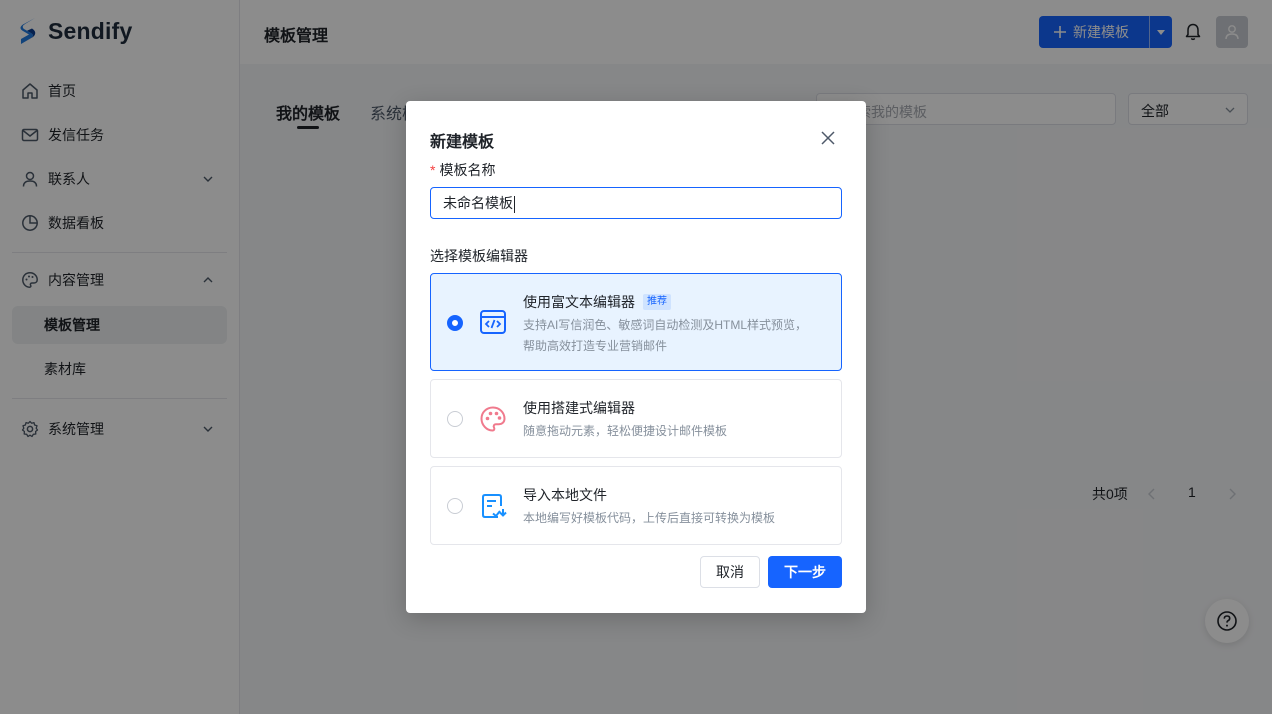 Image resolution: width=1272 pixels, height=714 pixels. What do you see at coordinates (805, 572) in the screenshot?
I see `next-step-button: 下一步` at bounding box center [805, 572].